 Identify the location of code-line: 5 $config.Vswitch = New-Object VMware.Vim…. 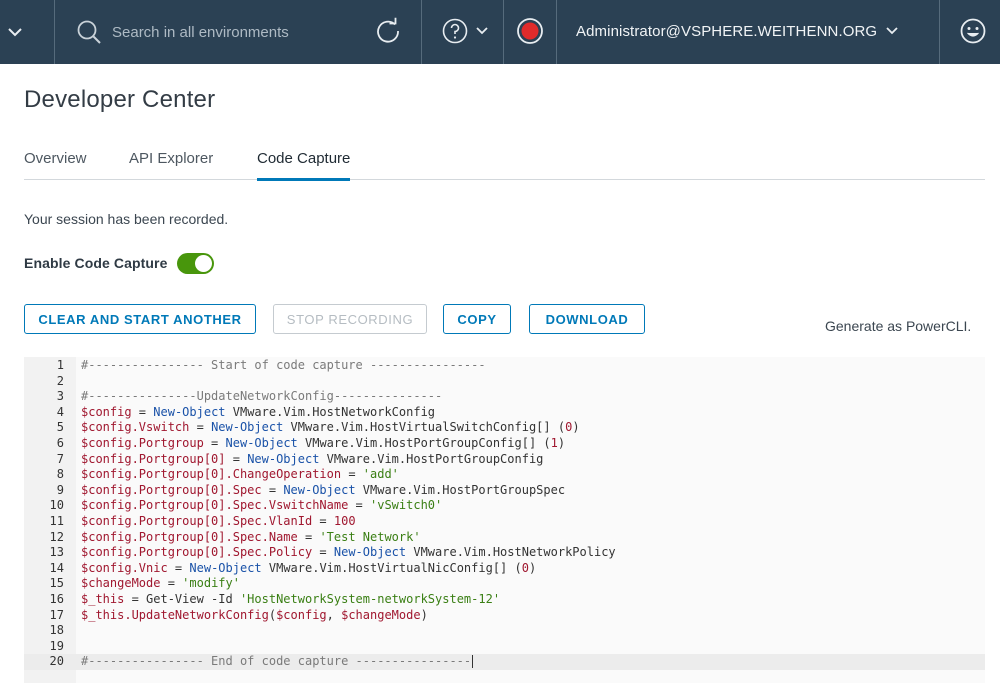
(504, 428).